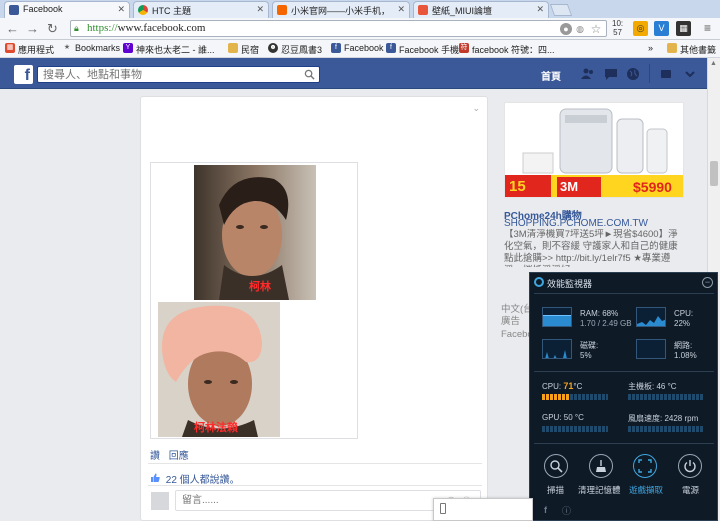 The width and height of the screenshot is (720, 521). What do you see at coordinates (666, 429) in the screenshot?
I see `fan-speed-bar` at bounding box center [666, 429].